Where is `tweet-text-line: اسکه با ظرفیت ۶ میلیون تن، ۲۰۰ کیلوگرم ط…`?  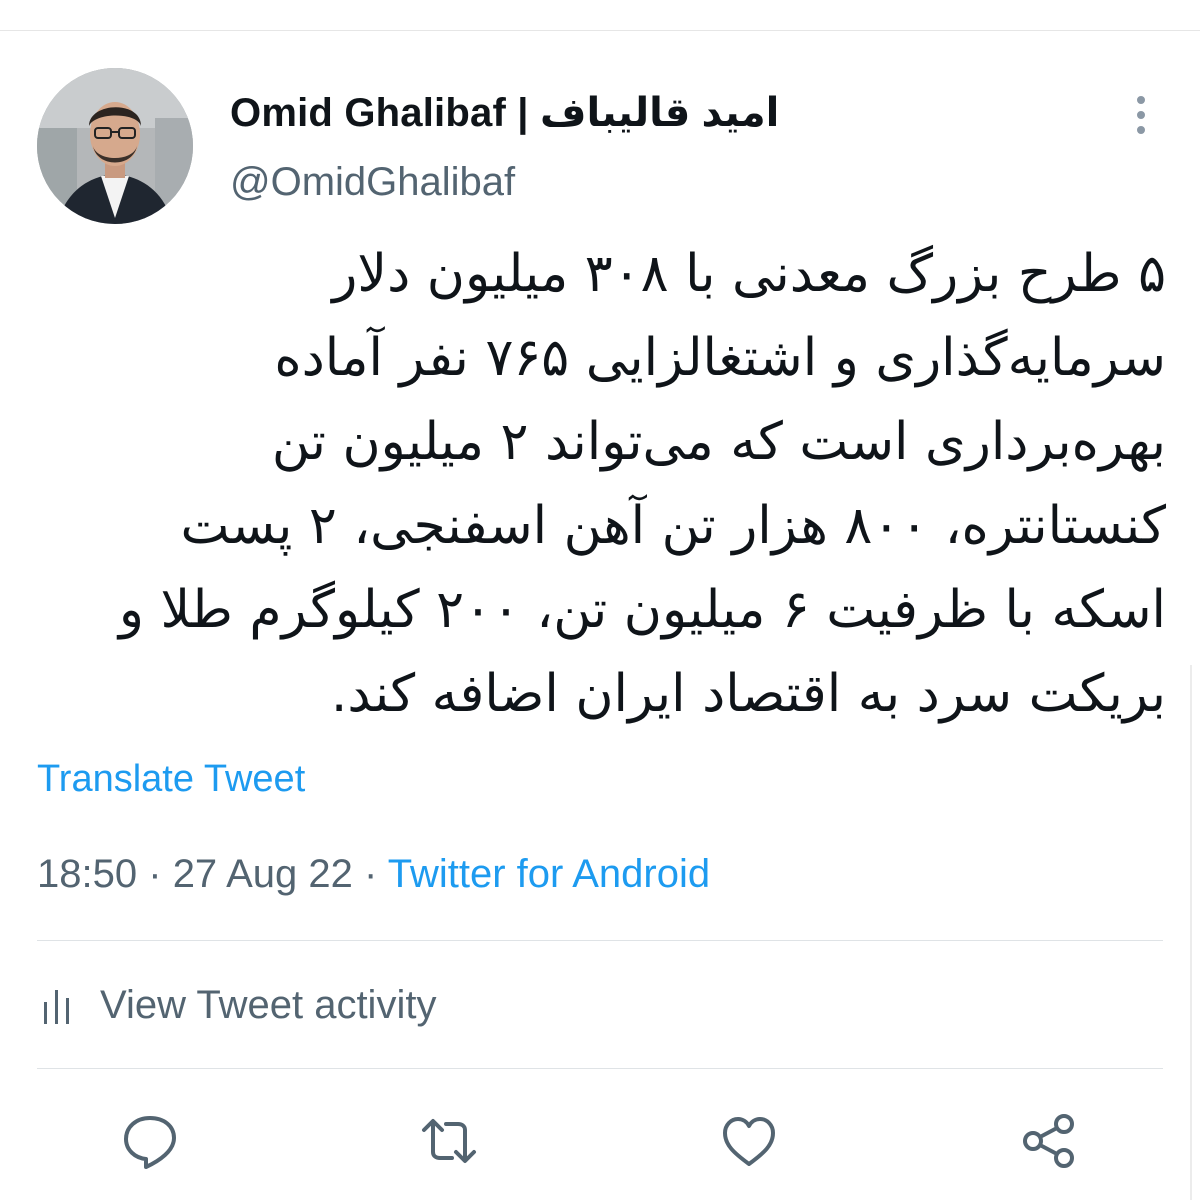 tweet-text-line: اسکه با ظرفیت ۶ میلیون تن، ۲۰۰ کیلوگرم ط… is located at coordinates (642, 610).